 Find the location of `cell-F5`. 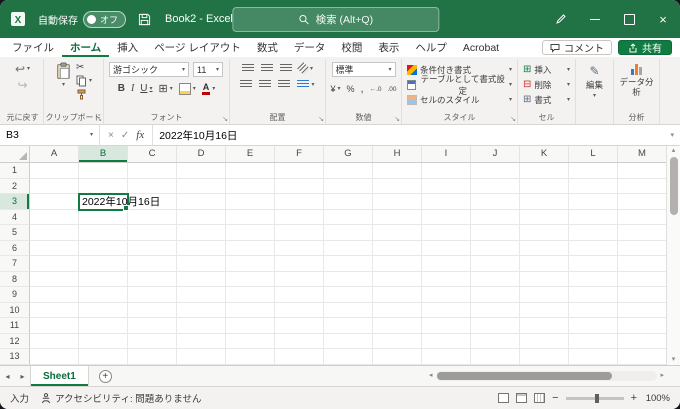

cell-F5 is located at coordinates (299, 233).